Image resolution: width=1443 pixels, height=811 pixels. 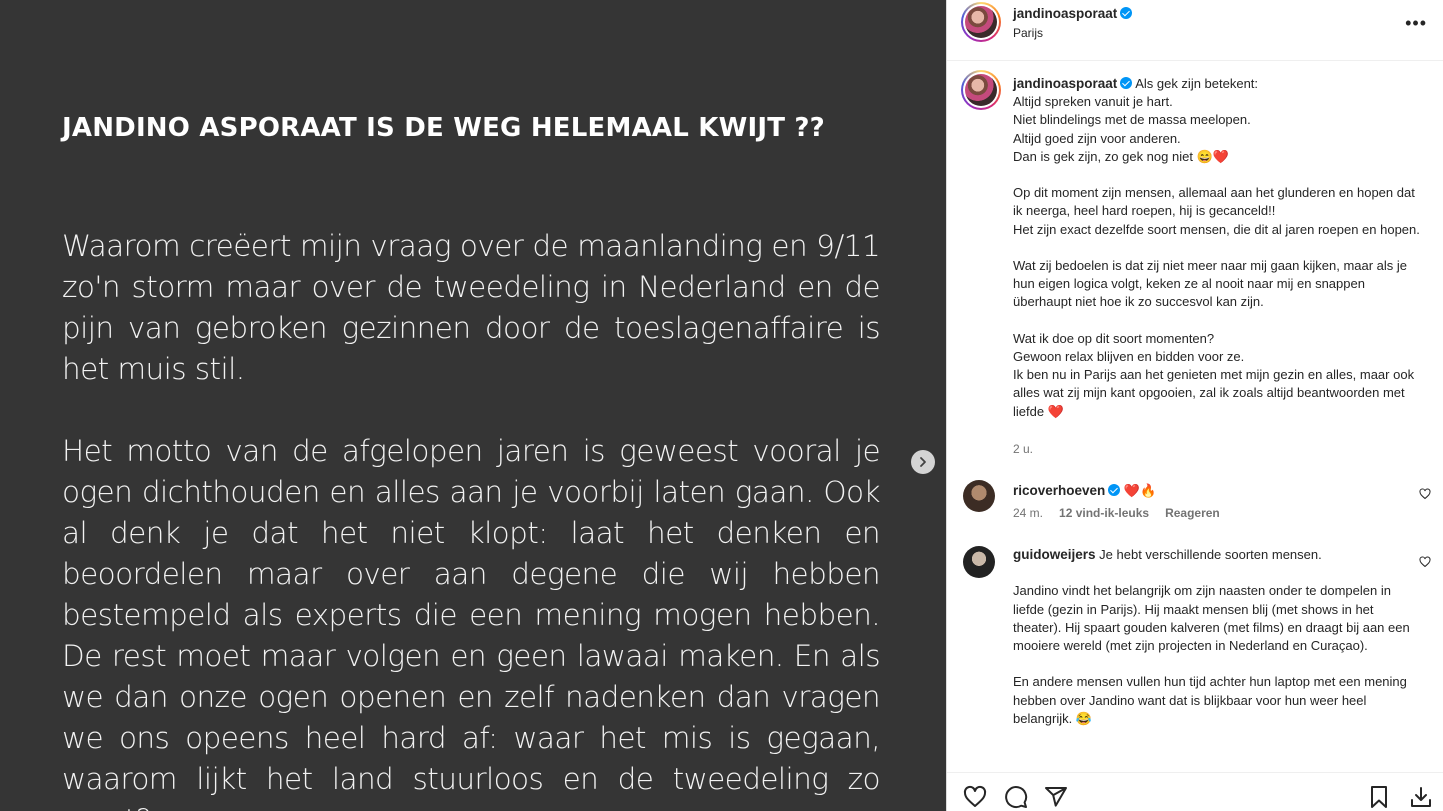 What do you see at coordinates (1140, 490) in the screenshot?
I see `comment-body: ❤️🔥` at bounding box center [1140, 490].